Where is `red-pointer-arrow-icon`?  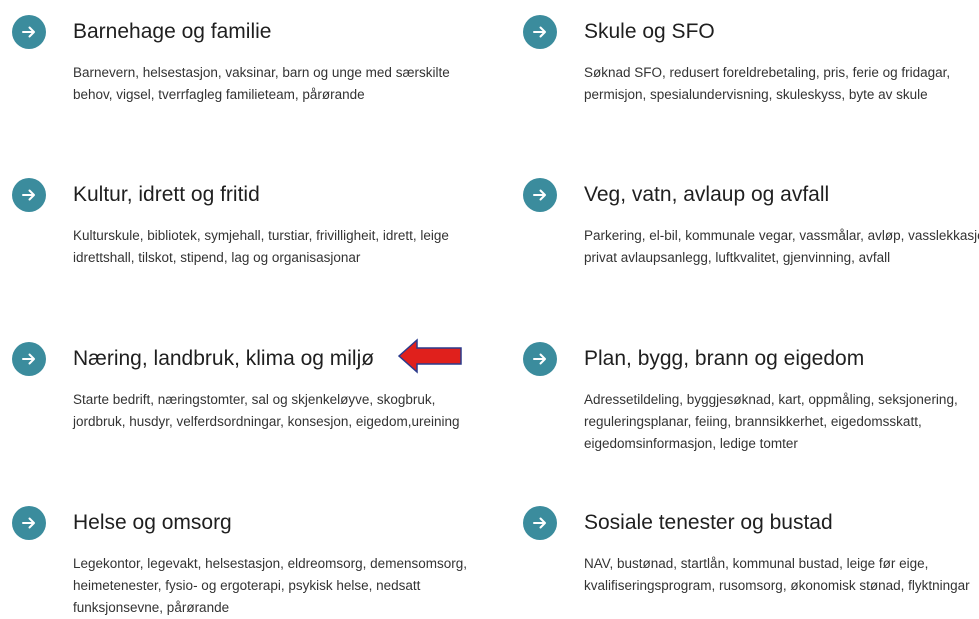 red-pointer-arrow-icon is located at coordinates (429, 356).